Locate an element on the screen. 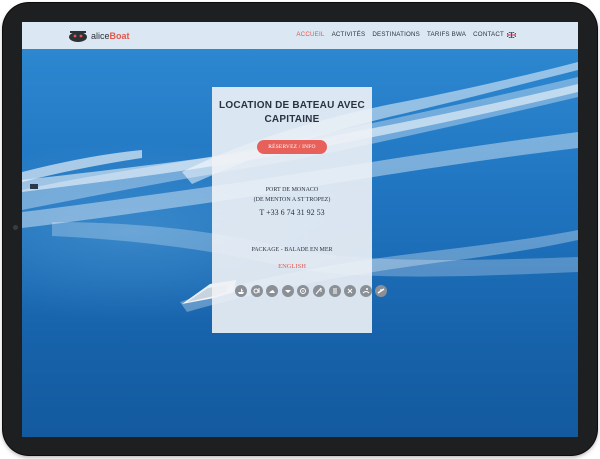 The height and width of the screenshot is (459, 600). camera-dot is located at coordinates (15, 227).